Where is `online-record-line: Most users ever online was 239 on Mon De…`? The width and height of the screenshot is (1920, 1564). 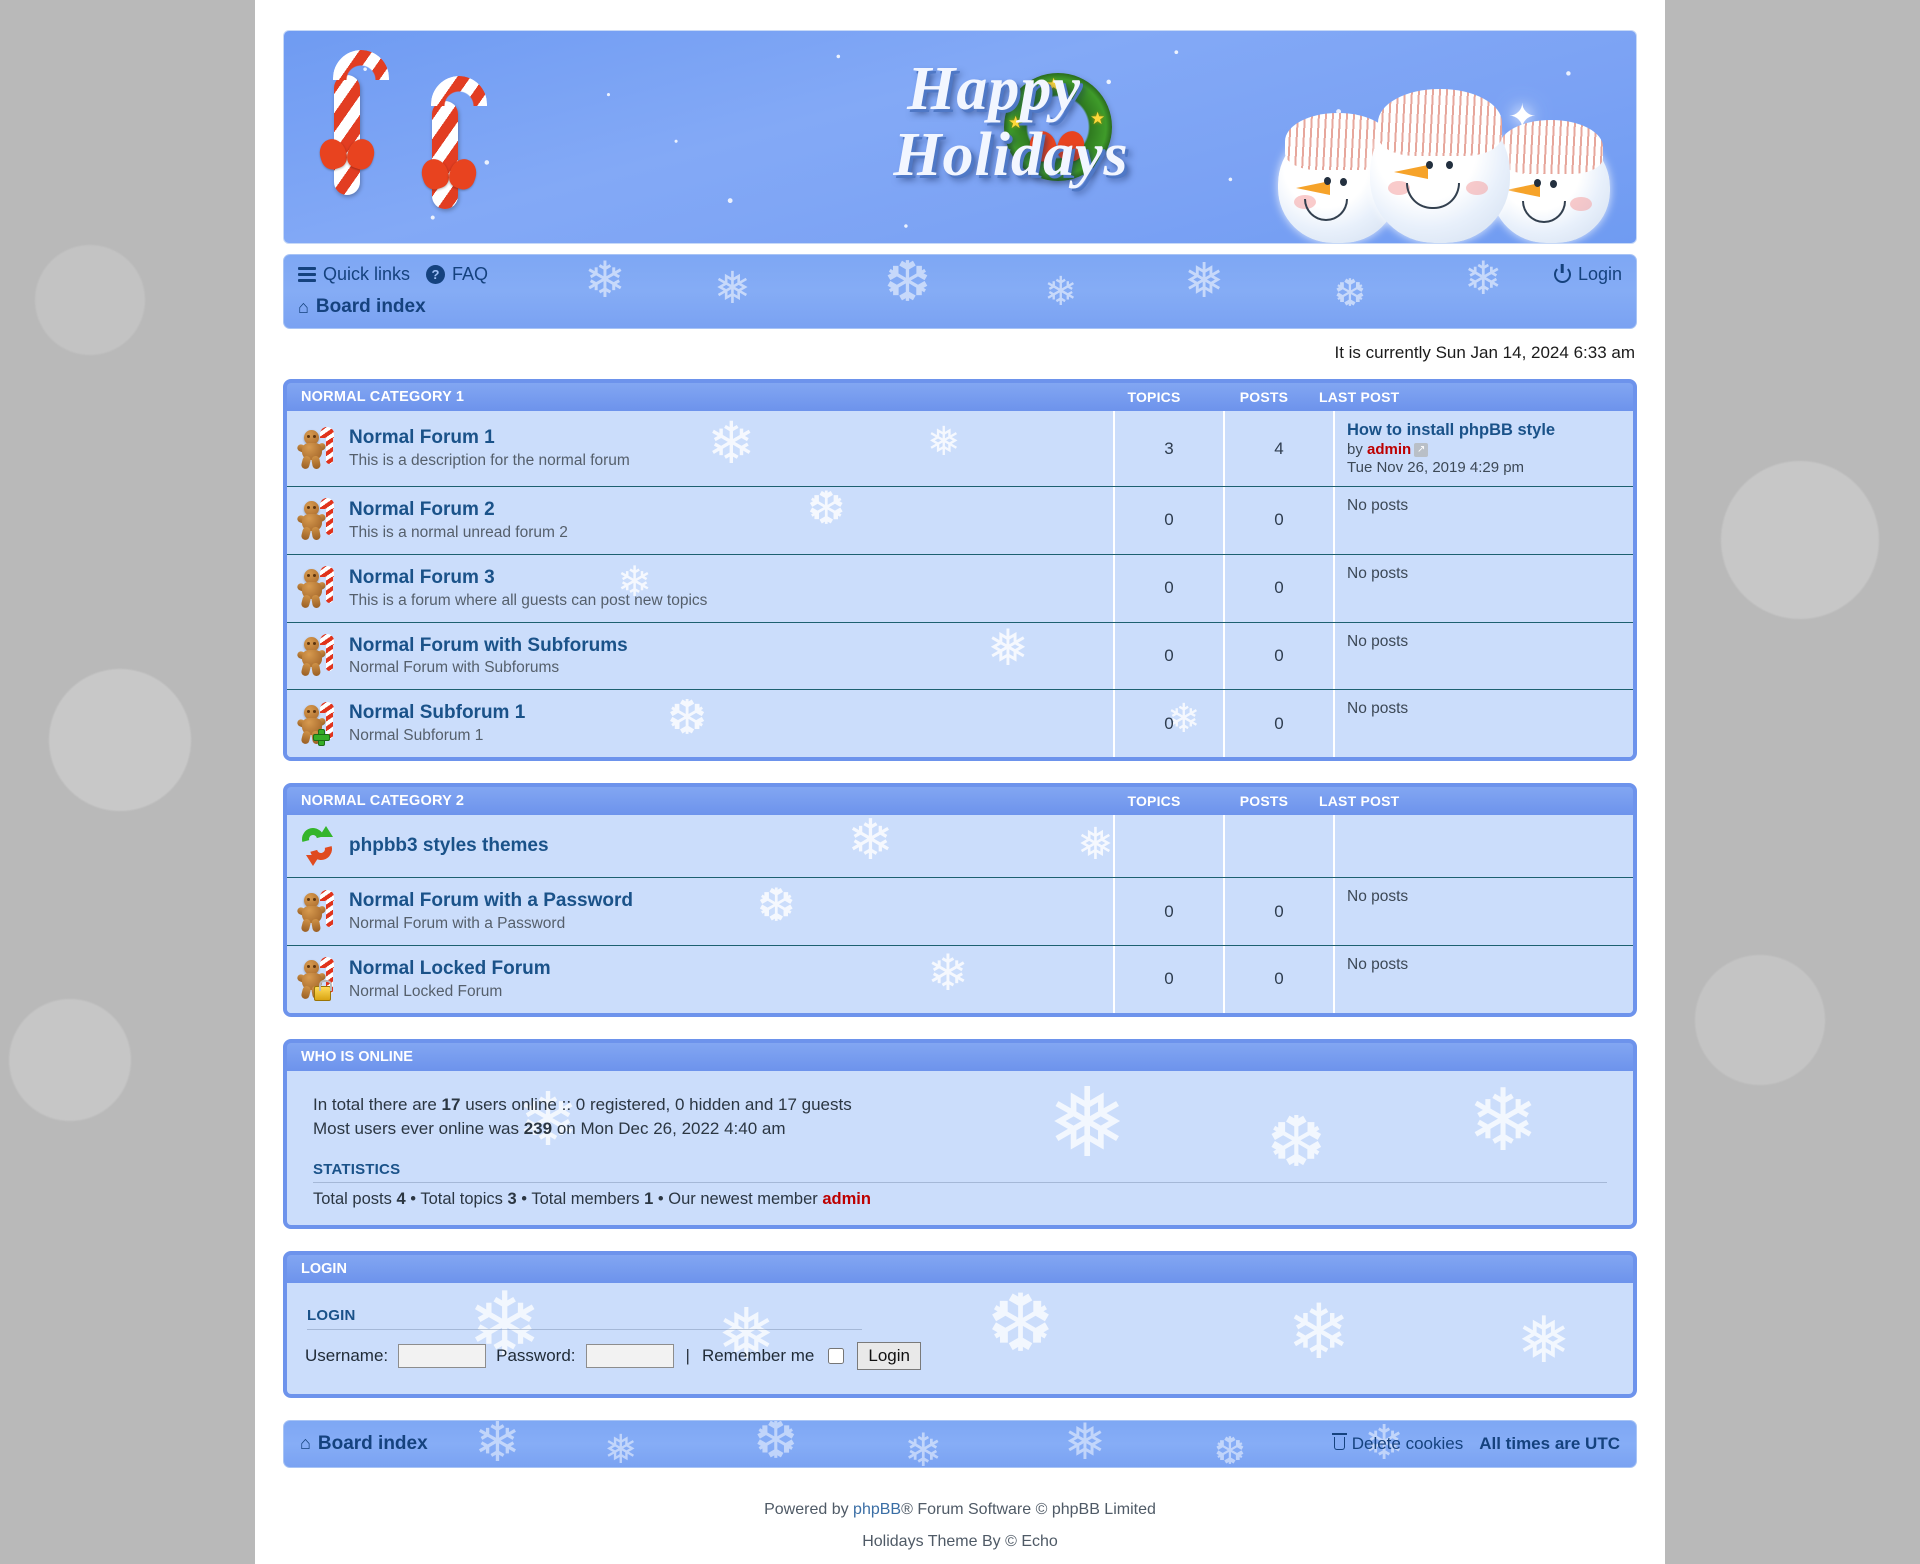
online-record-line: Most users ever online was 239 on Mon De… is located at coordinates (965, 1129).